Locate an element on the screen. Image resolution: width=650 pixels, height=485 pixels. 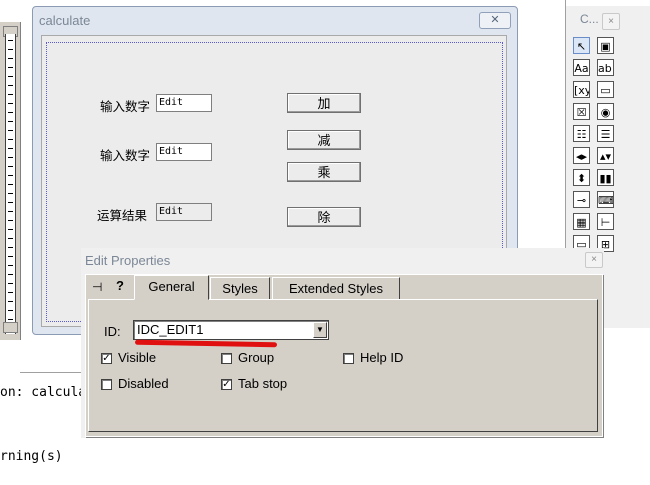
combo-box-icon: ☷ is located at coordinates (581, 133).